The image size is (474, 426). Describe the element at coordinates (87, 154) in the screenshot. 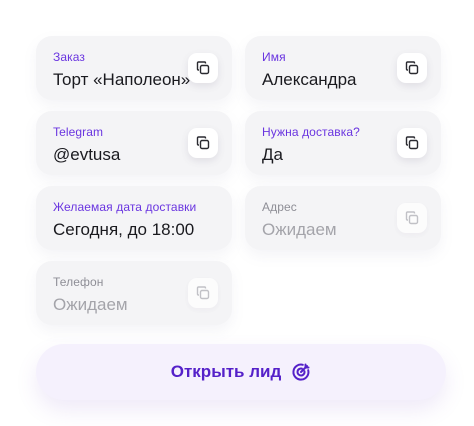

I see `field-value: @evtusa` at that location.